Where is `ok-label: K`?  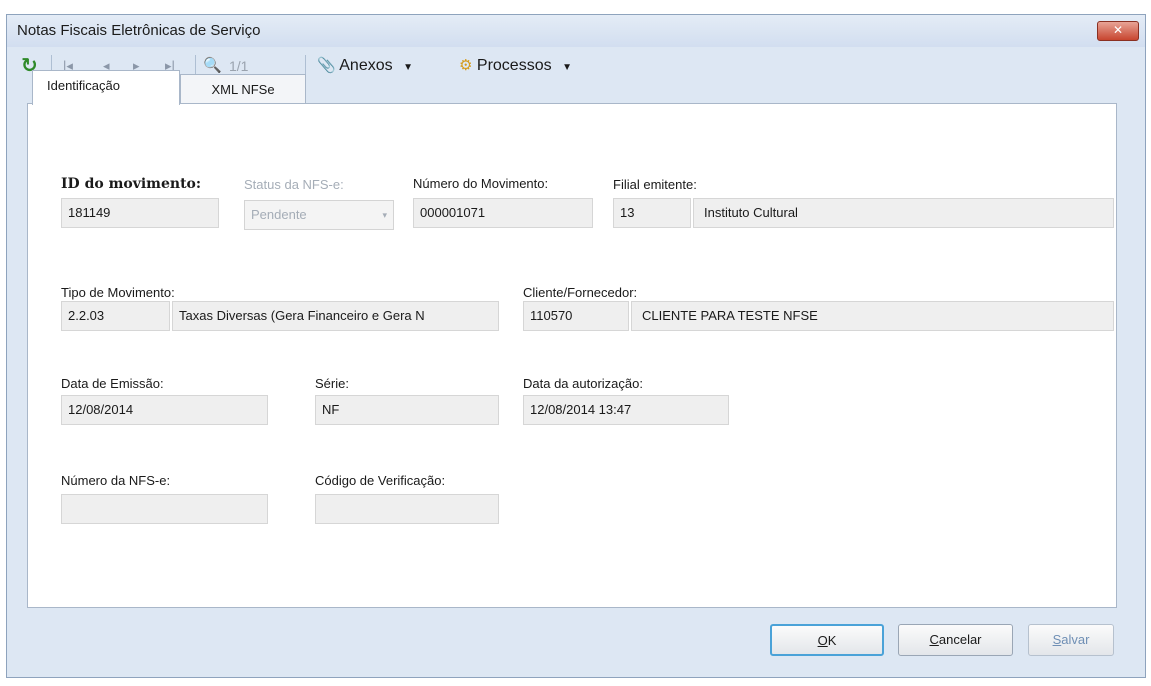
ok-label: K is located at coordinates (832, 640).